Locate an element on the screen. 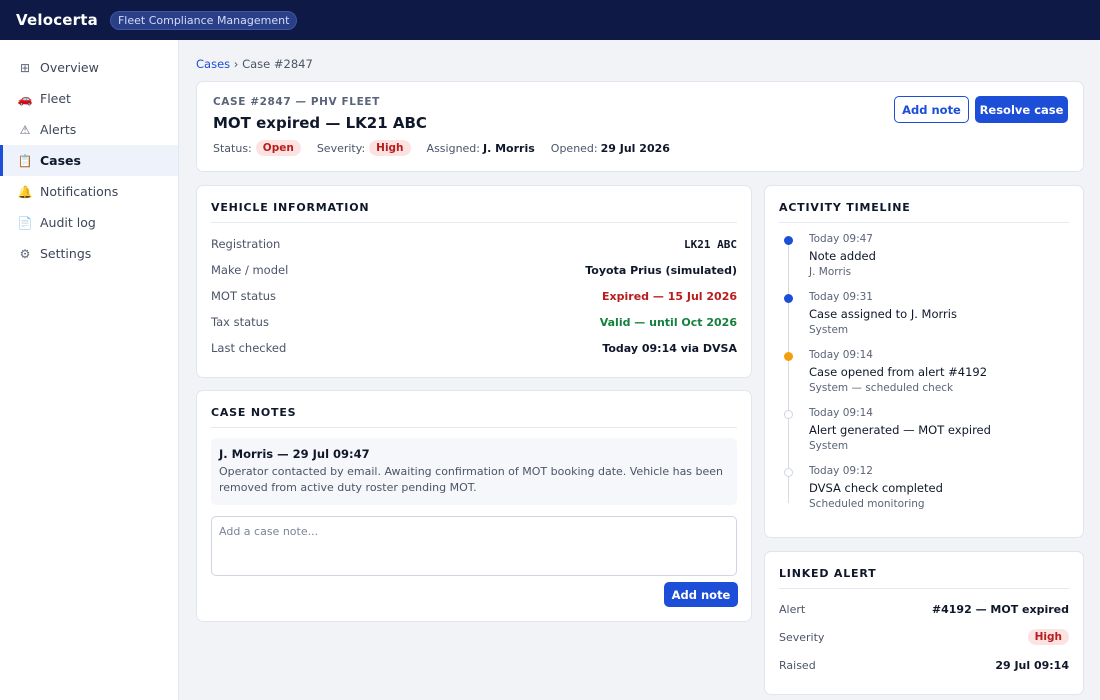  severity-badge: High is located at coordinates (390, 148).